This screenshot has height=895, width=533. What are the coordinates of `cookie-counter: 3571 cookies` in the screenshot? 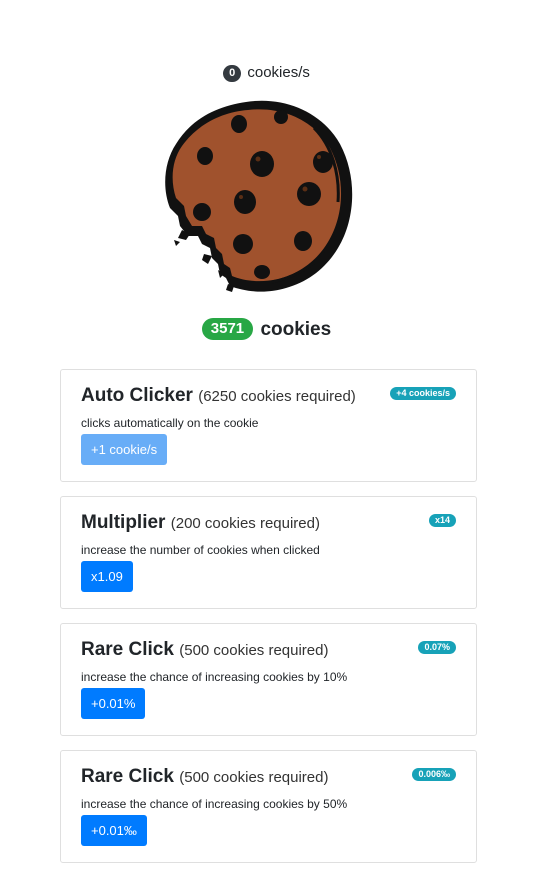 It's located at (266, 330).